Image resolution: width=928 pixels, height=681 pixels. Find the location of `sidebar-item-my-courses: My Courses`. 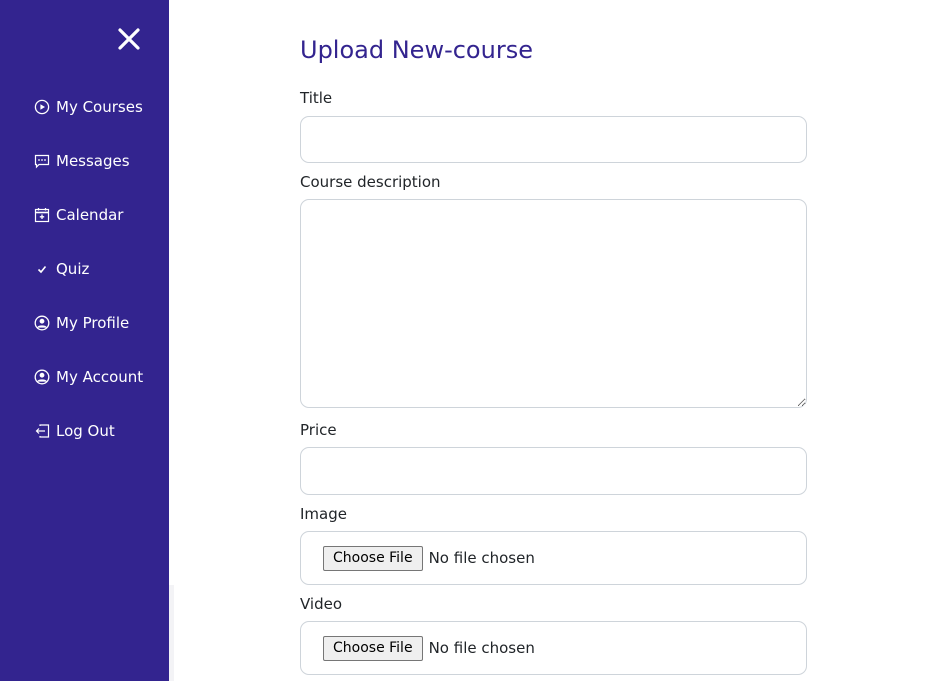

sidebar-item-my-courses: My Courses is located at coordinates (88, 107).